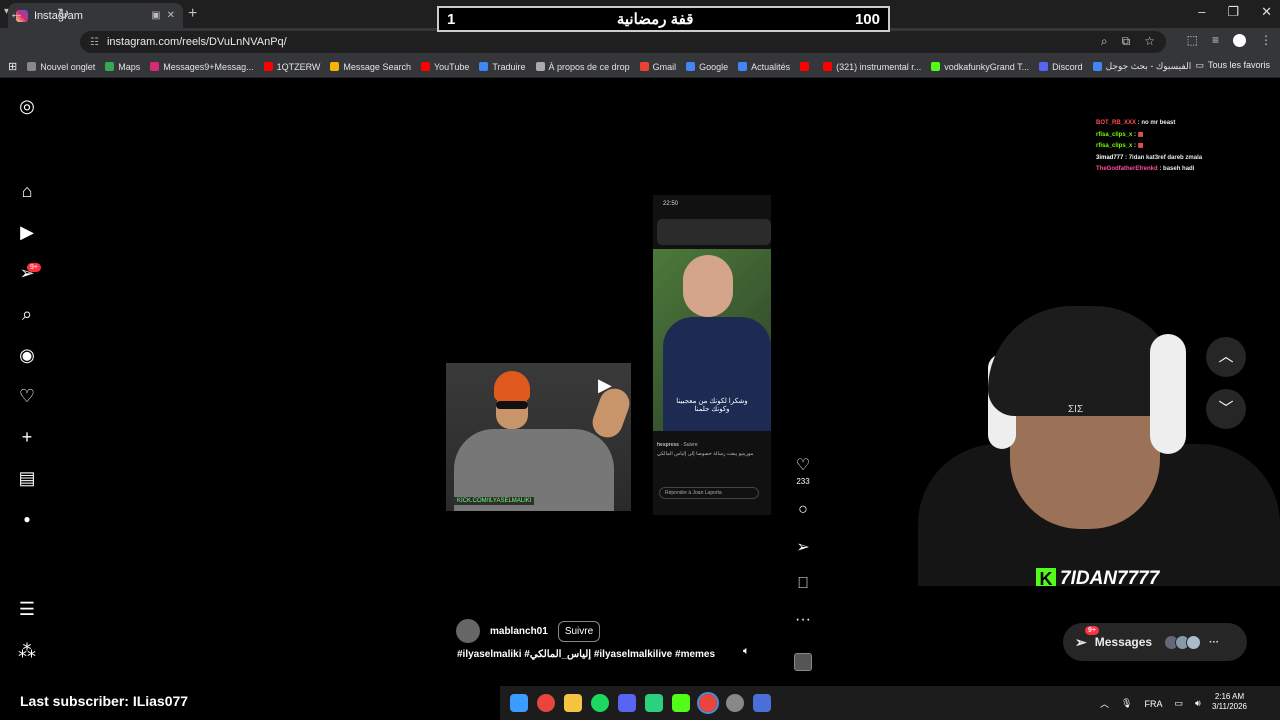  Describe the element at coordinates (1153, 704) in the screenshot. I see `language-indicator: FRA` at that location.